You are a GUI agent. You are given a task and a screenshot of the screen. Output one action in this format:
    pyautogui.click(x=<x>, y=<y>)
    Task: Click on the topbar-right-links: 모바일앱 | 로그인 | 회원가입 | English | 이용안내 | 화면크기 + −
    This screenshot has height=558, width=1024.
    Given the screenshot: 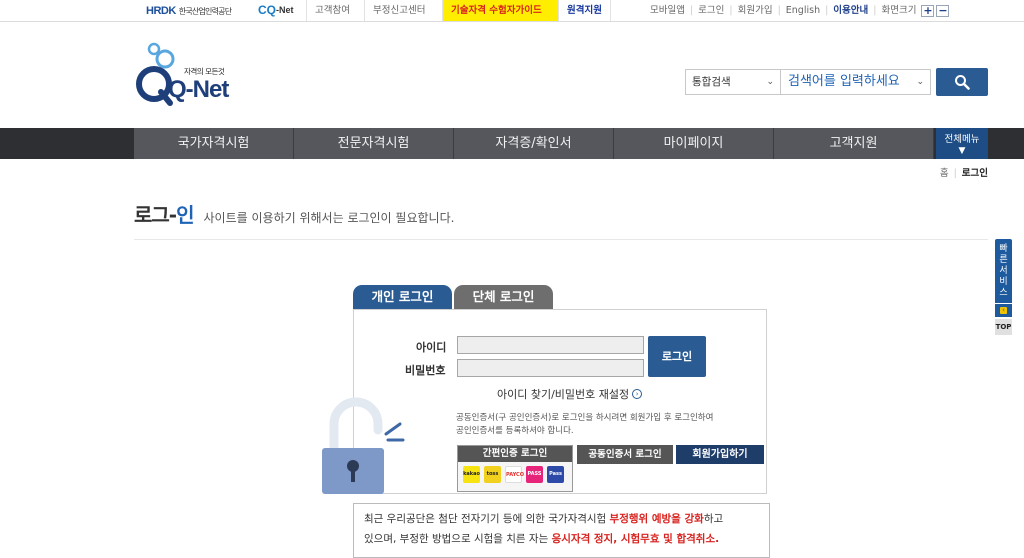 What is the action you would take?
    pyautogui.click(x=800, y=10)
    